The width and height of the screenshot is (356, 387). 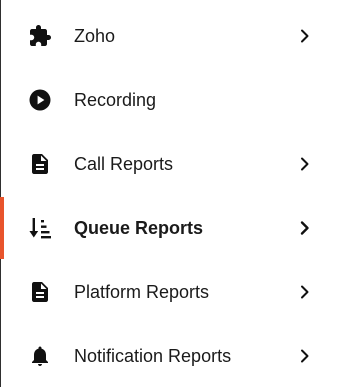 What do you see at coordinates (40, 228) in the screenshot?
I see `sort-descending-icon` at bounding box center [40, 228].